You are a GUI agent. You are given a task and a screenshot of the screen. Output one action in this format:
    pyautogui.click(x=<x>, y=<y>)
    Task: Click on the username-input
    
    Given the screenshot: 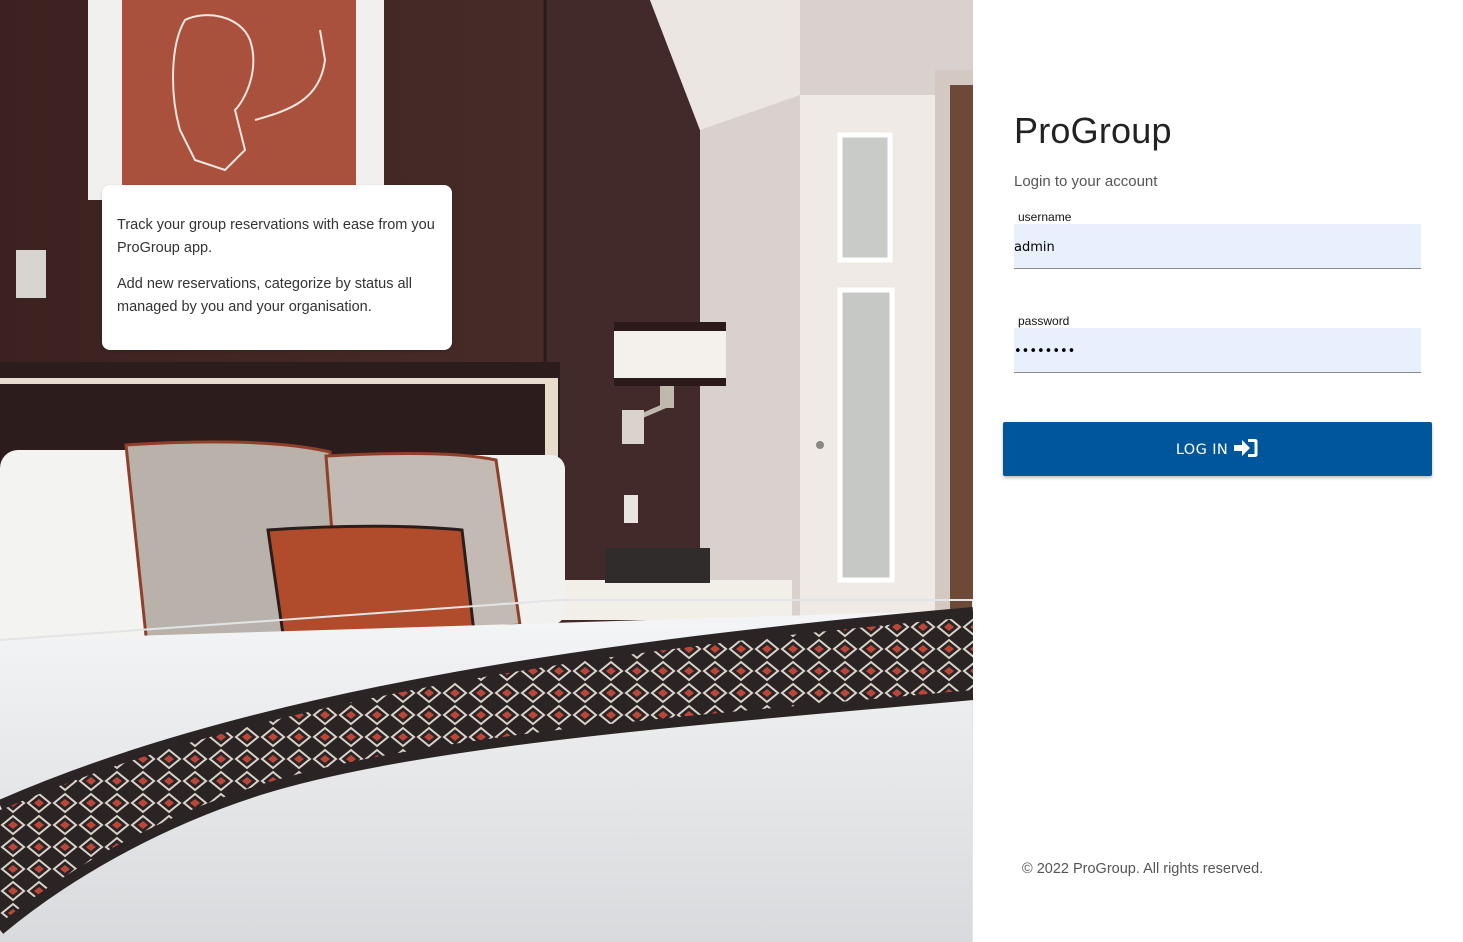 What is the action you would take?
    pyautogui.click(x=1217, y=246)
    